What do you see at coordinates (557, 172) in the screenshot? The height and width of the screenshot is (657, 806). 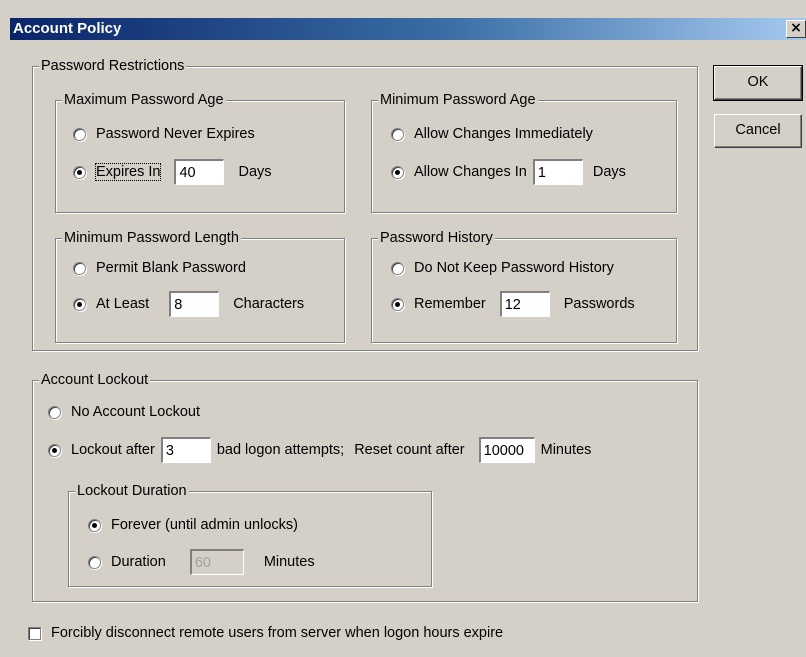 I see `allow-changes-in-days-input: 1` at bounding box center [557, 172].